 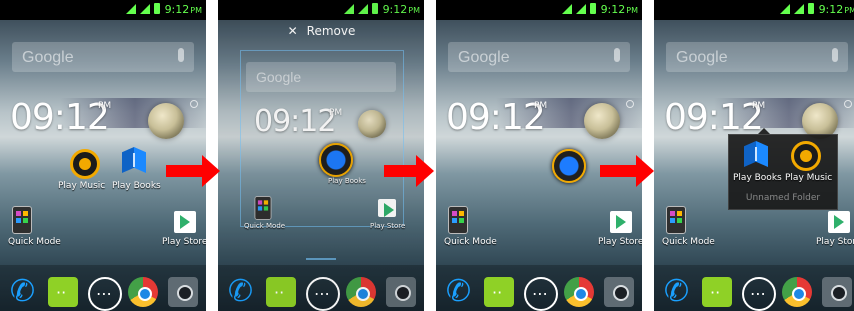 I want to click on close-icon, so click(x=293, y=31).